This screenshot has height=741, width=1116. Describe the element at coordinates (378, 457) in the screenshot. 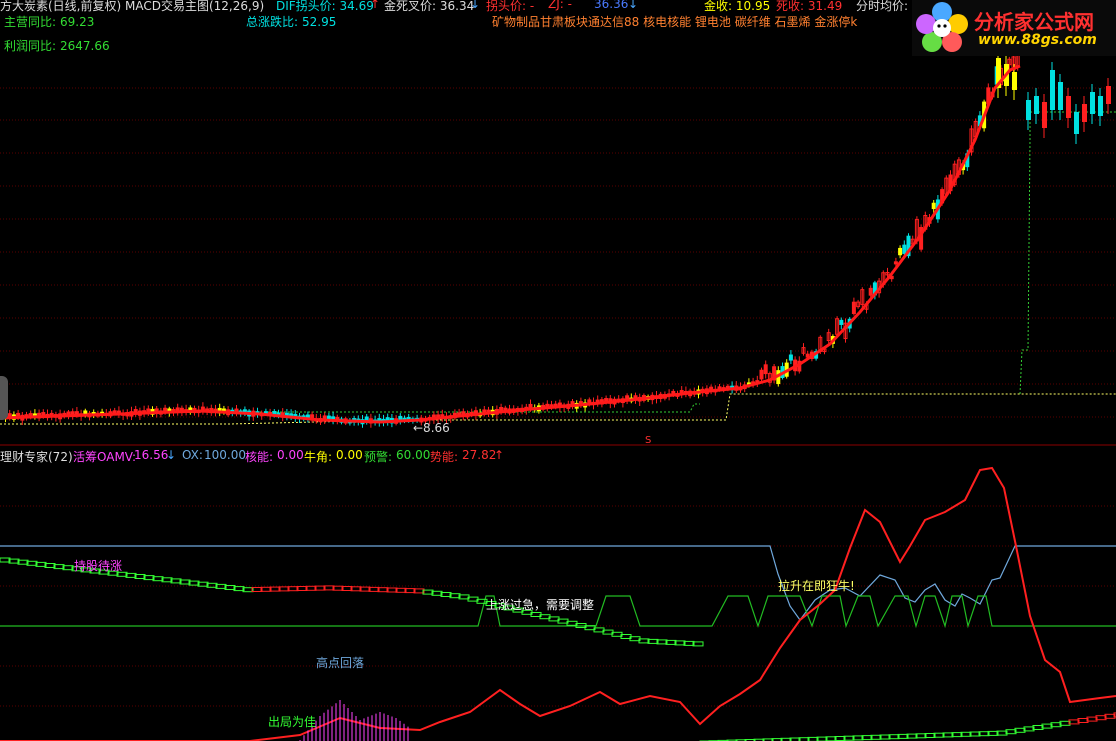

I see `warn-label: 预警:` at that location.